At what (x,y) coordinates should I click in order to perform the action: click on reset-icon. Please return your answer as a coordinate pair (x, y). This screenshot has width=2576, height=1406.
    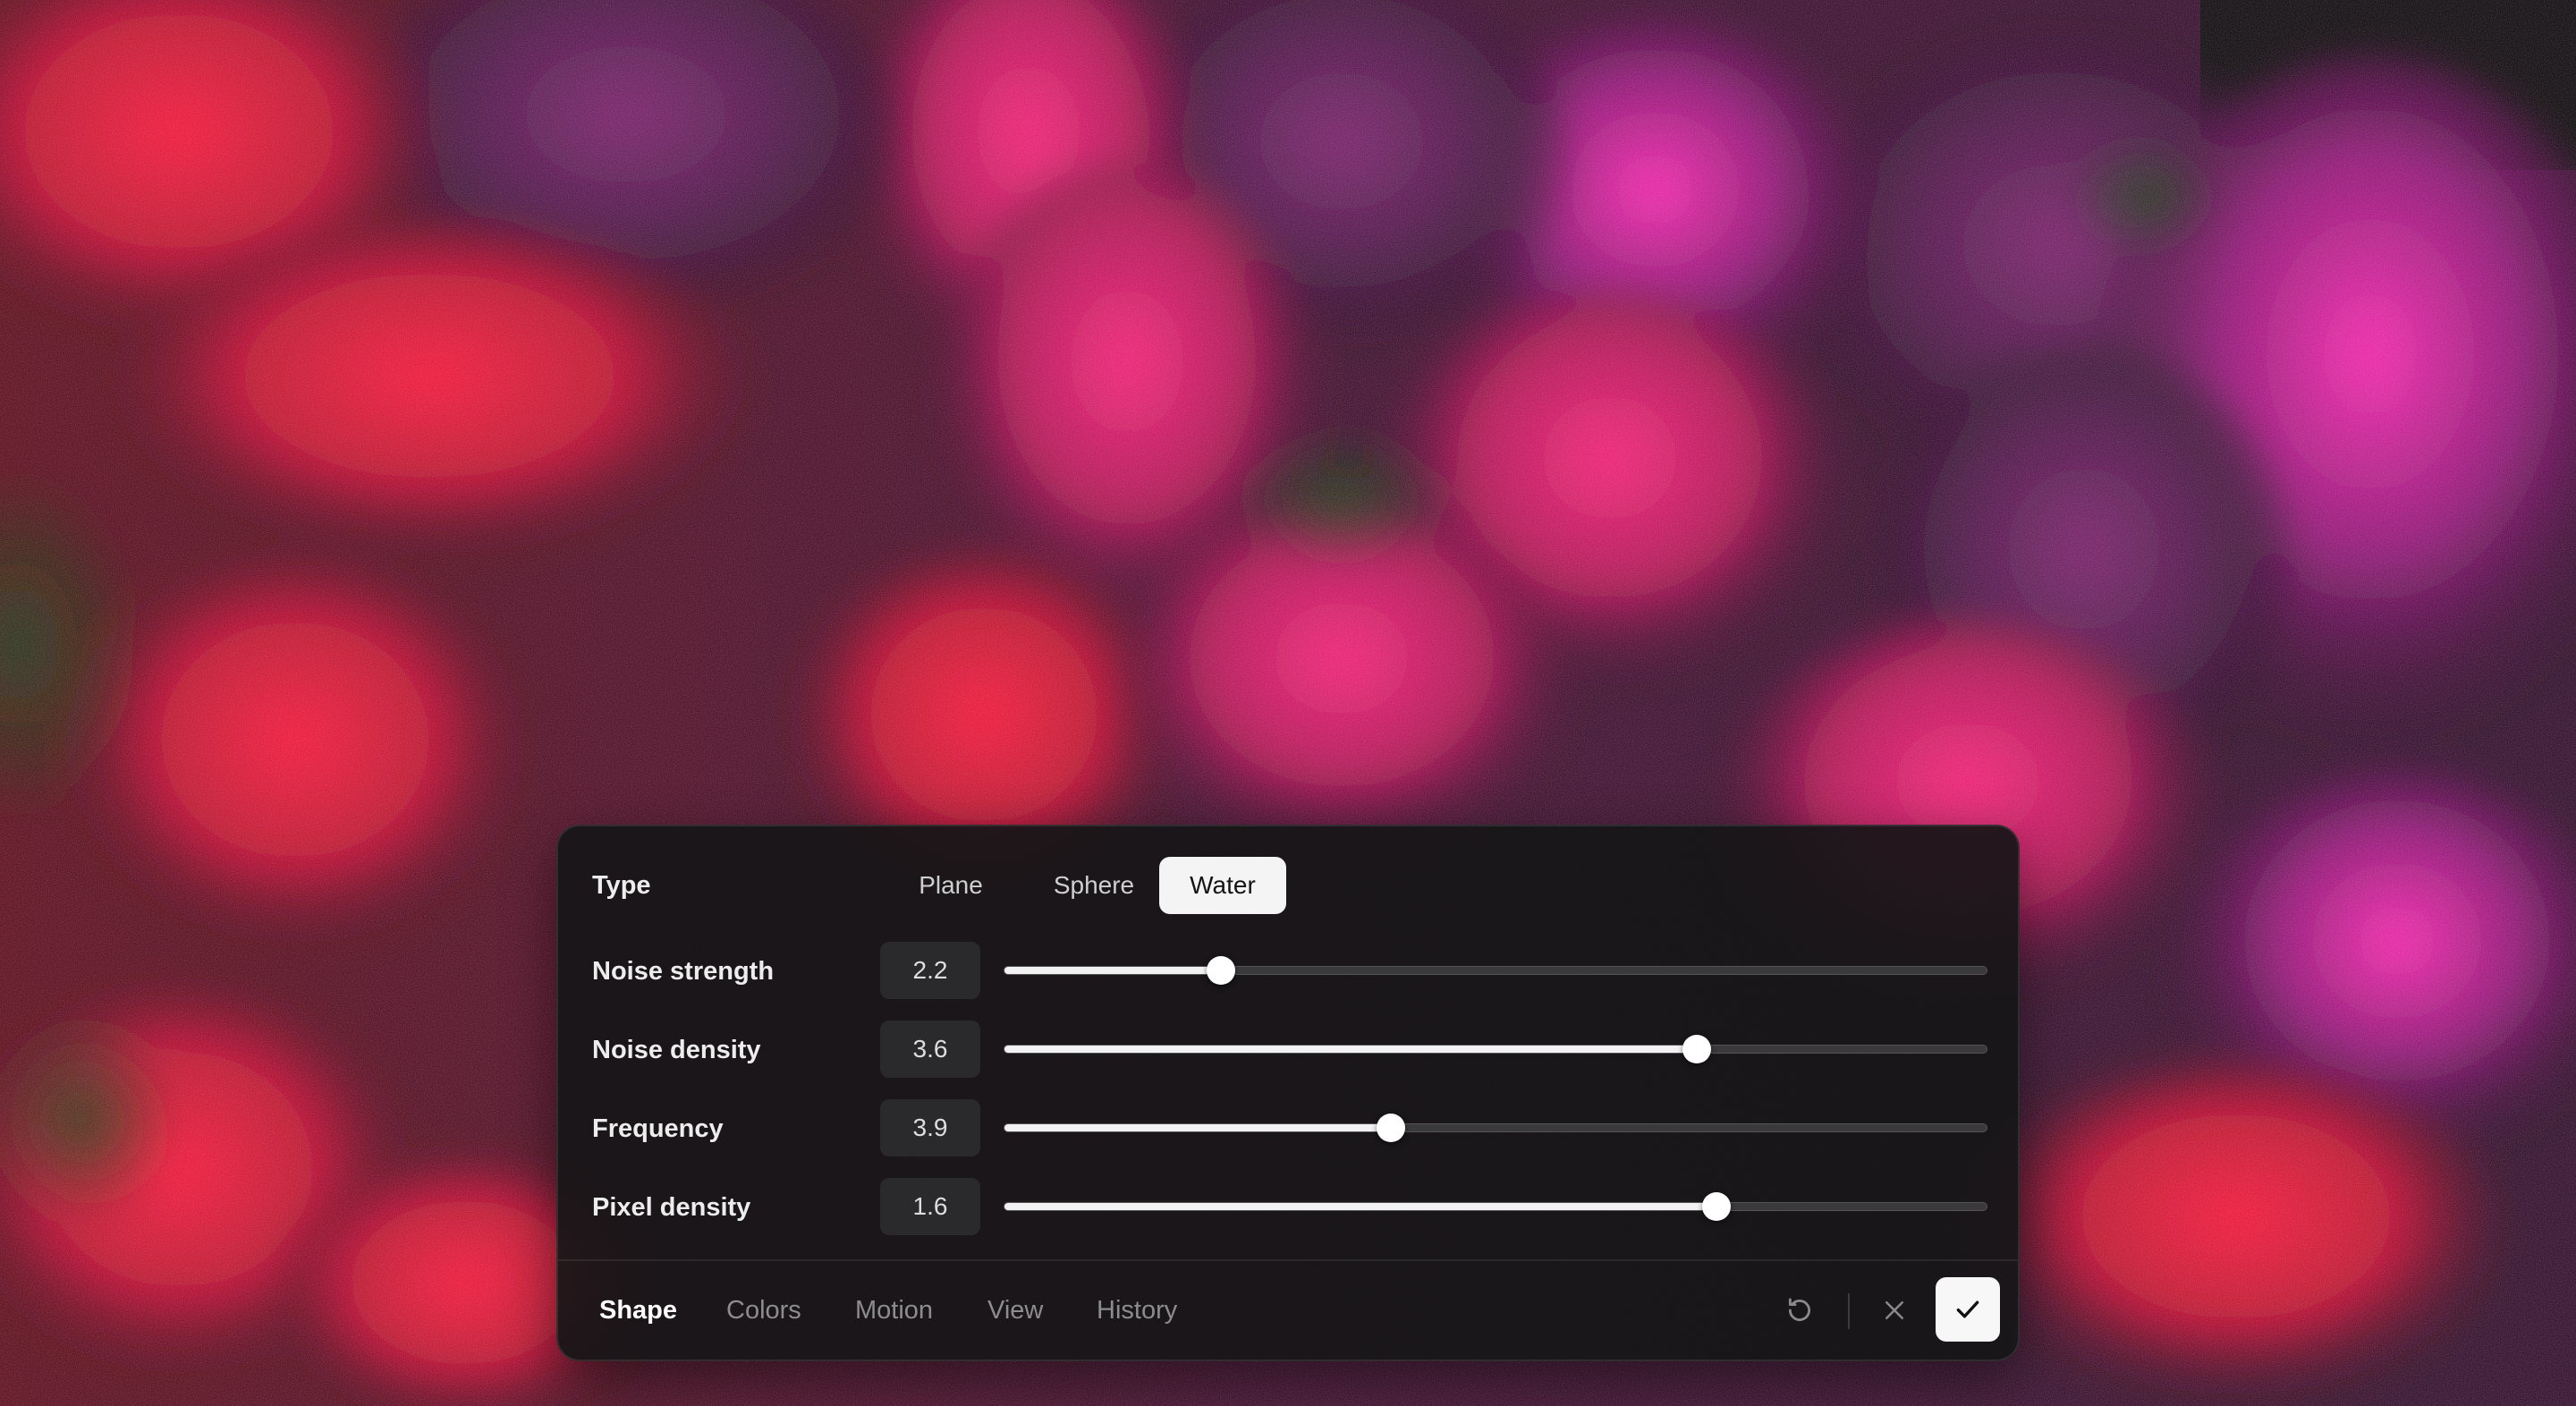
    Looking at the image, I should click on (1799, 1310).